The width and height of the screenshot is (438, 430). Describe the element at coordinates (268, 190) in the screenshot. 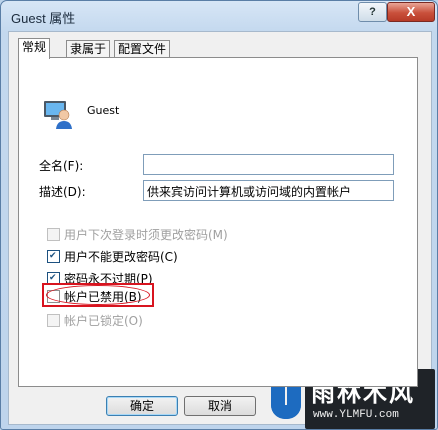

I see `description-field: 供来宾访问计算机或访问域的内置帐户` at that location.